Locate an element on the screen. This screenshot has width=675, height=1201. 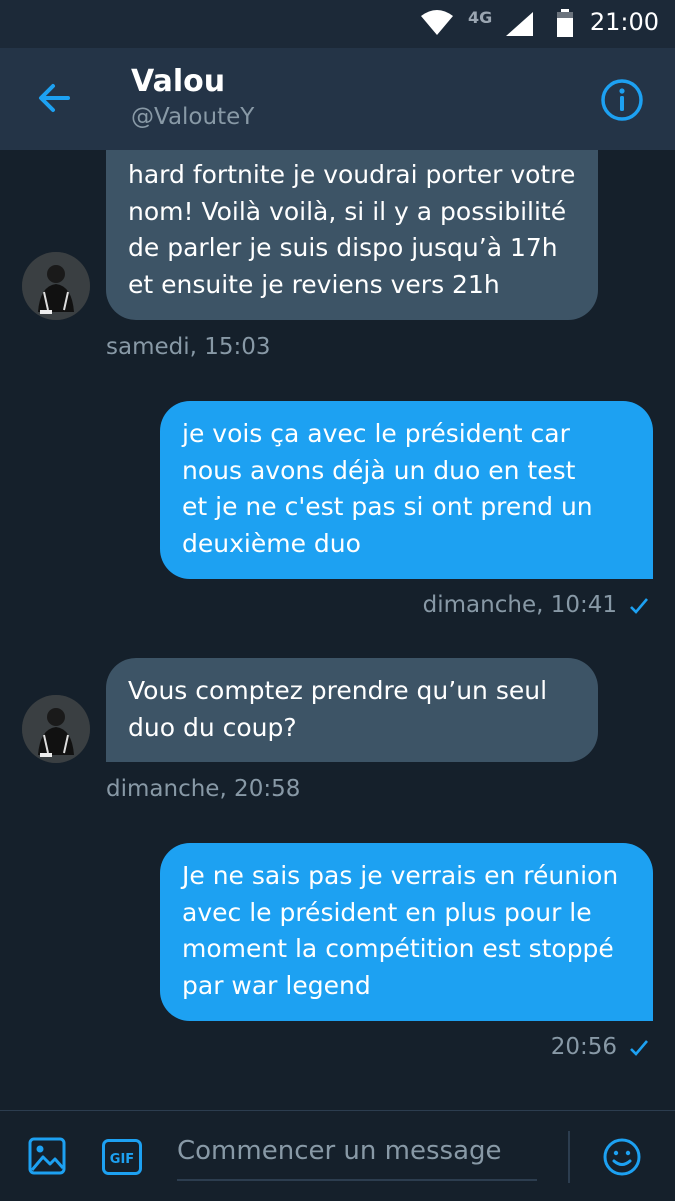
message-line: par war legend is located at coordinates (276, 985).